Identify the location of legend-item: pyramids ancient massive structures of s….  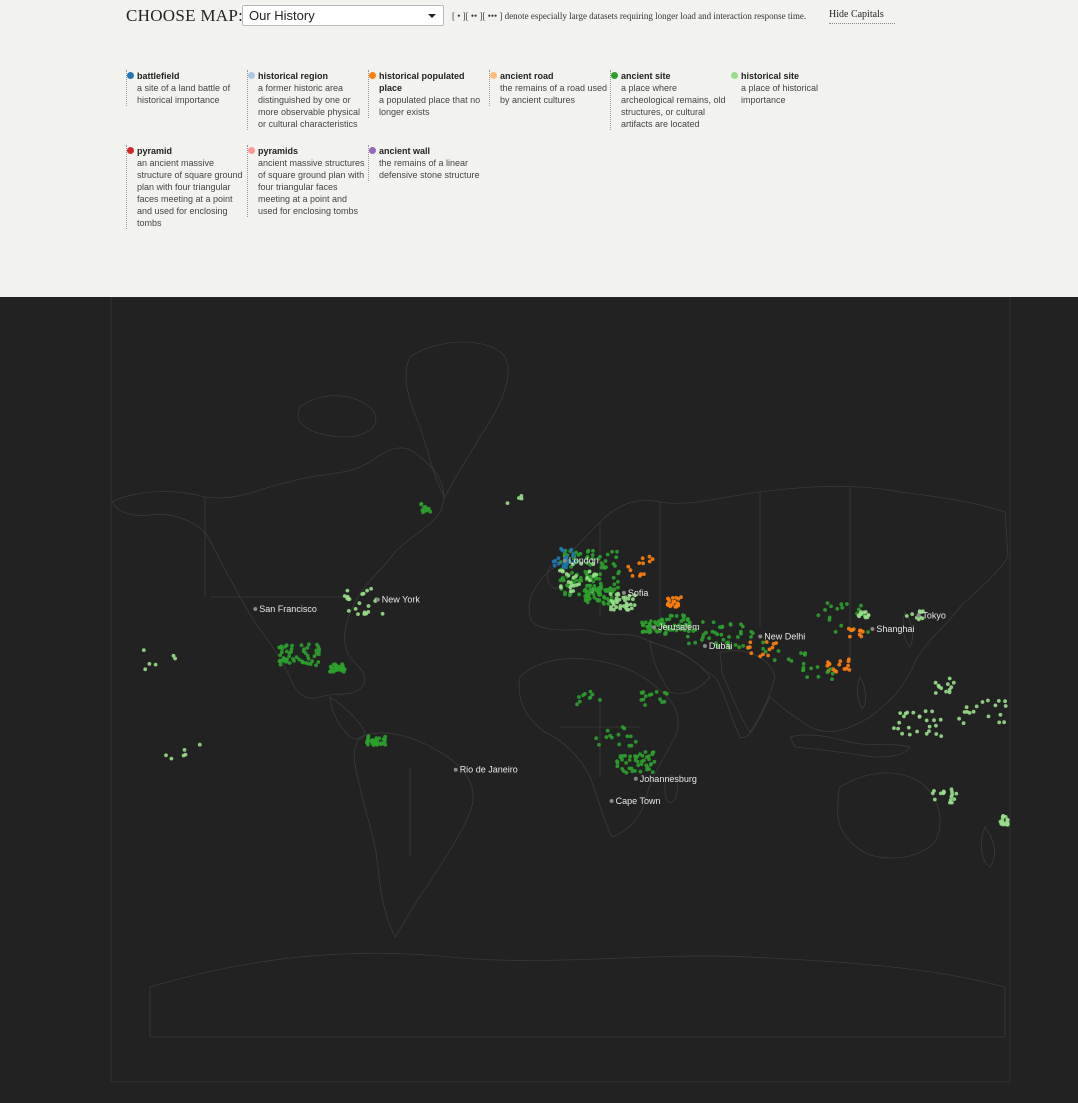
(307, 181).